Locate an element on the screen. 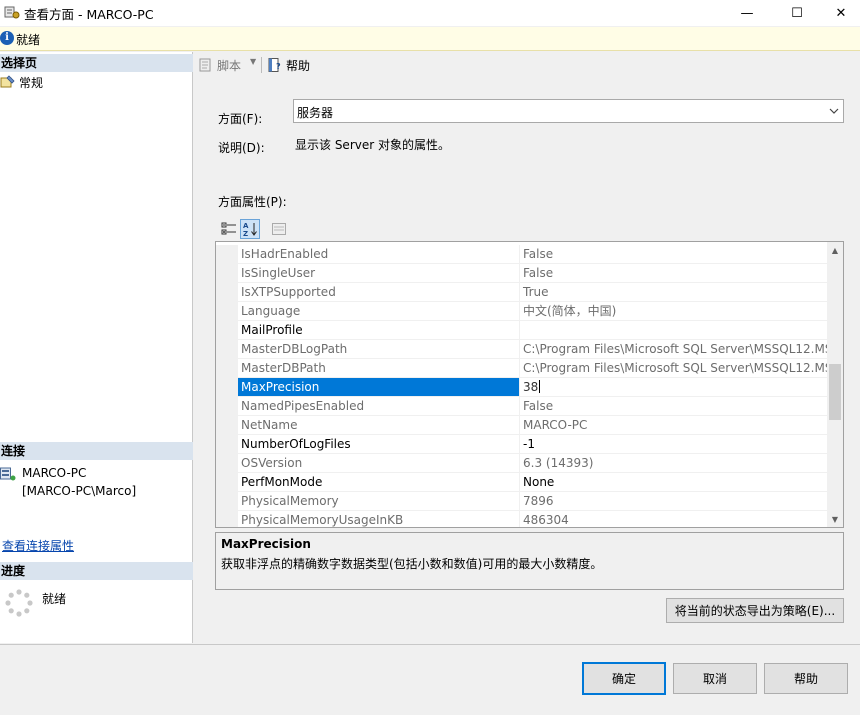  grid-row: PhysicalMemory 7896 is located at coordinates (522, 501).